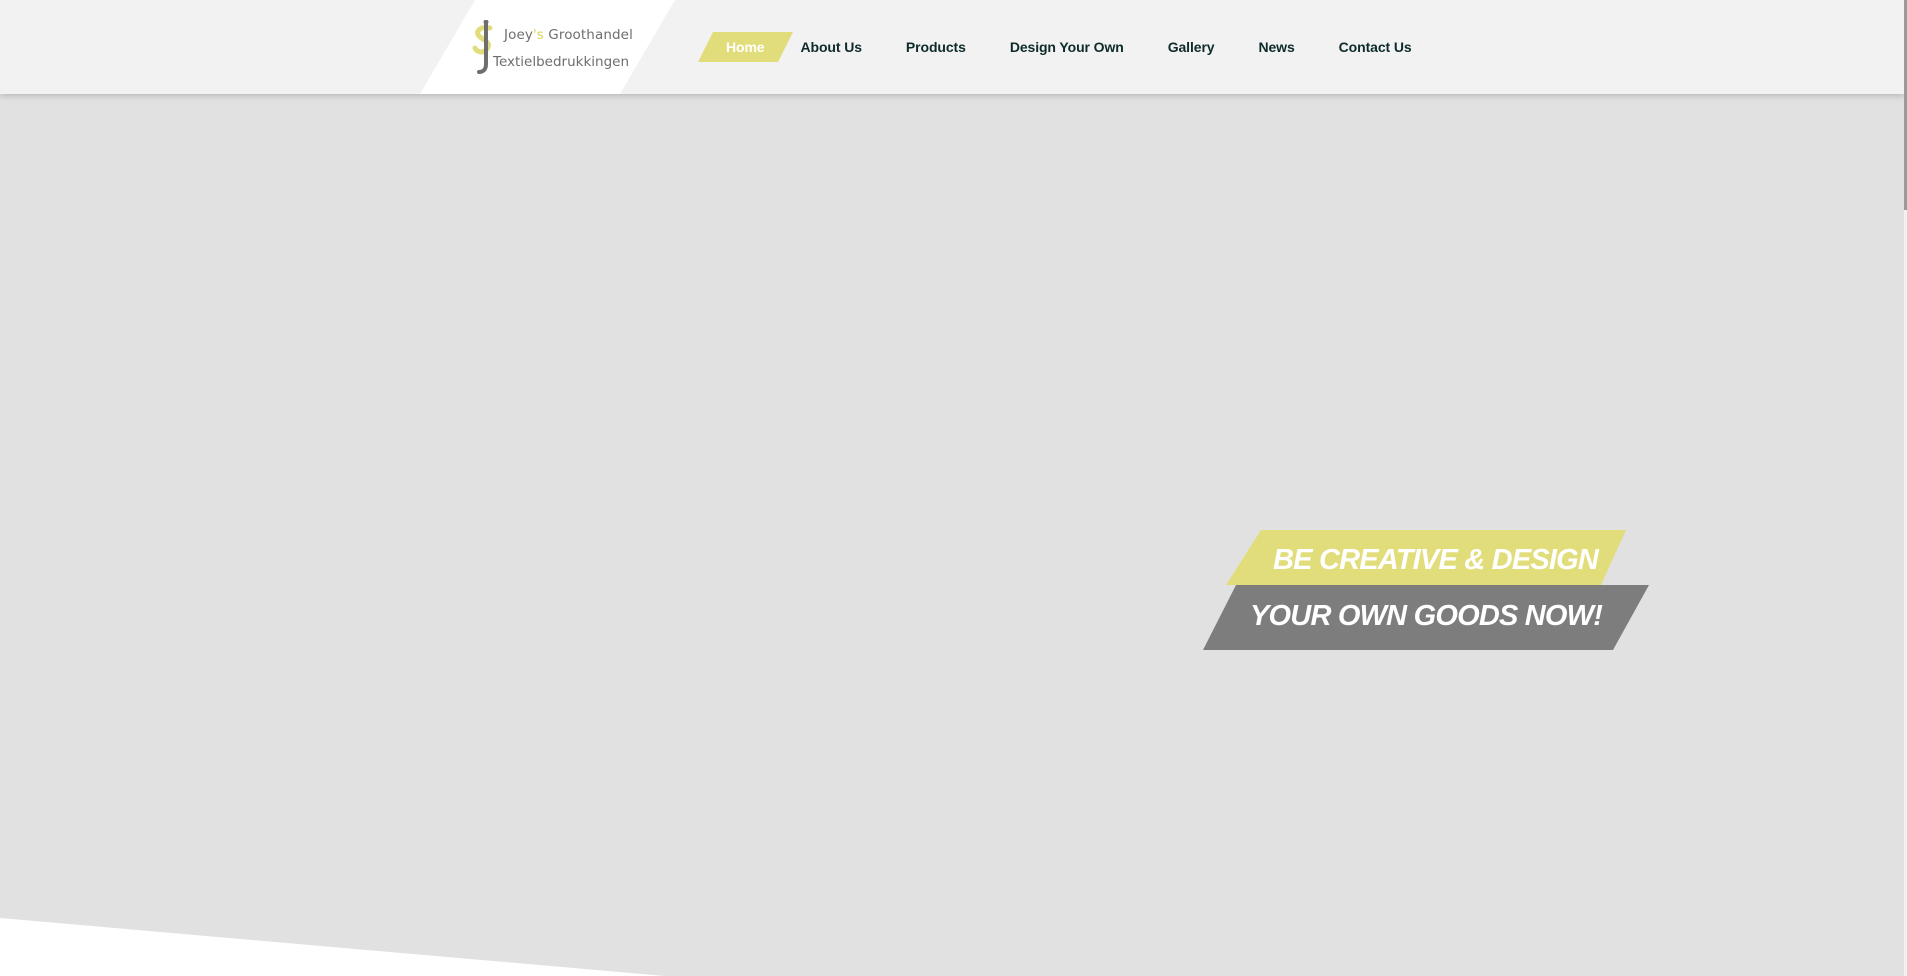  Describe the element at coordinates (1426, 590) in the screenshot. I see `hero-banner: BE CREATIVE & DESIGN YOUR OWN GOODS NOW!` at that location.